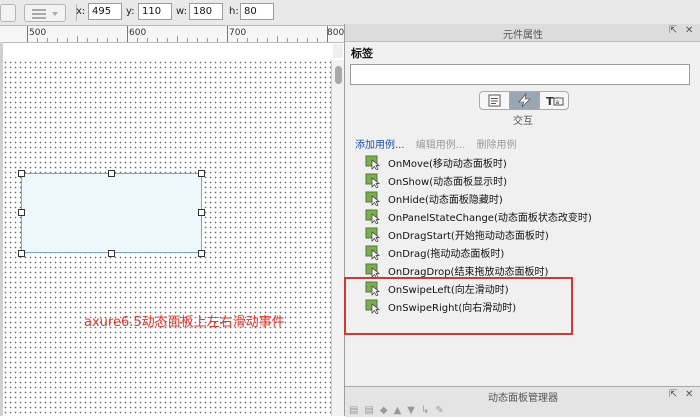 The width and height of the screenshot is (700, 417). I want to click on tab-notes, so click(494, 100).